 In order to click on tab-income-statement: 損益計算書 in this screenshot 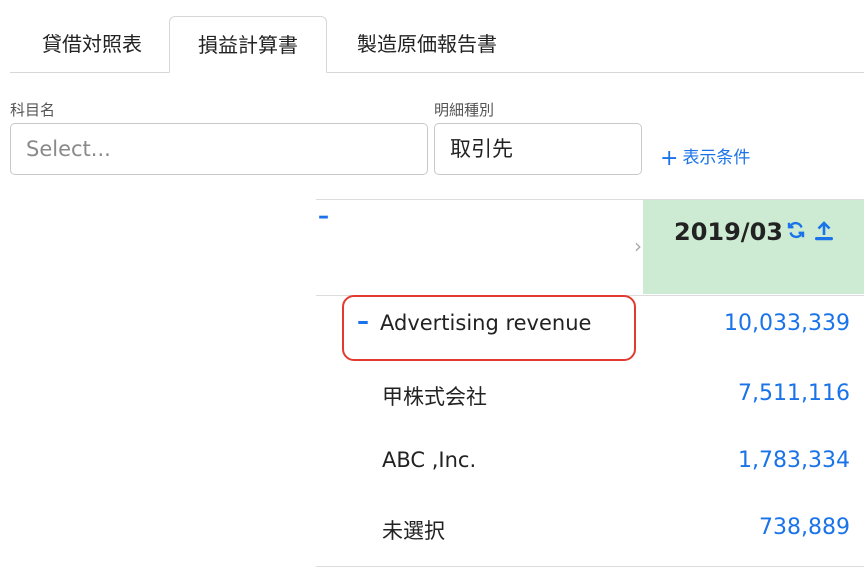, I will do `click(248, 44)`.